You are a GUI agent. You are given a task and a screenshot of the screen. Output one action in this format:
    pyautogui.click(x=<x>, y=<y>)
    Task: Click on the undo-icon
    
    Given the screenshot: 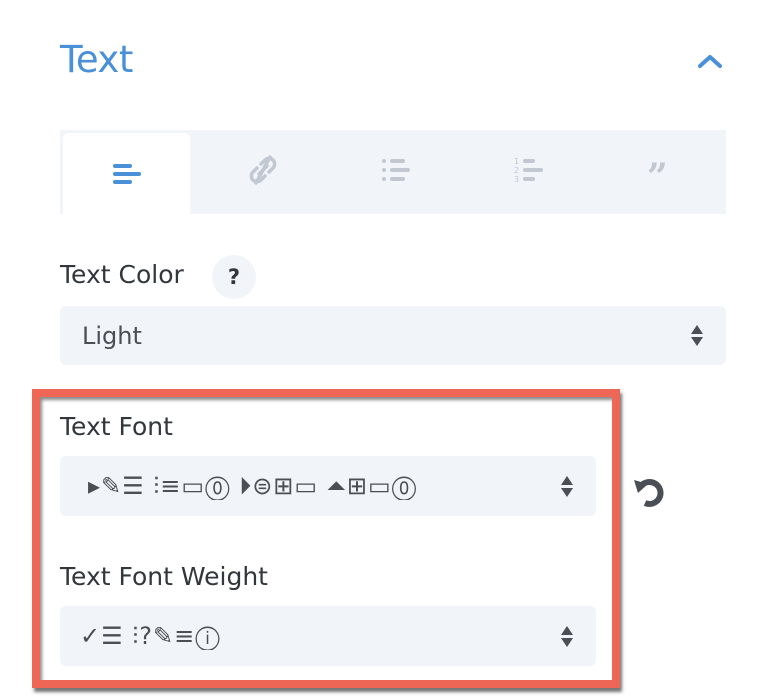 What is the action you would take?
    pyautogui.click(x=649, y=493)
    